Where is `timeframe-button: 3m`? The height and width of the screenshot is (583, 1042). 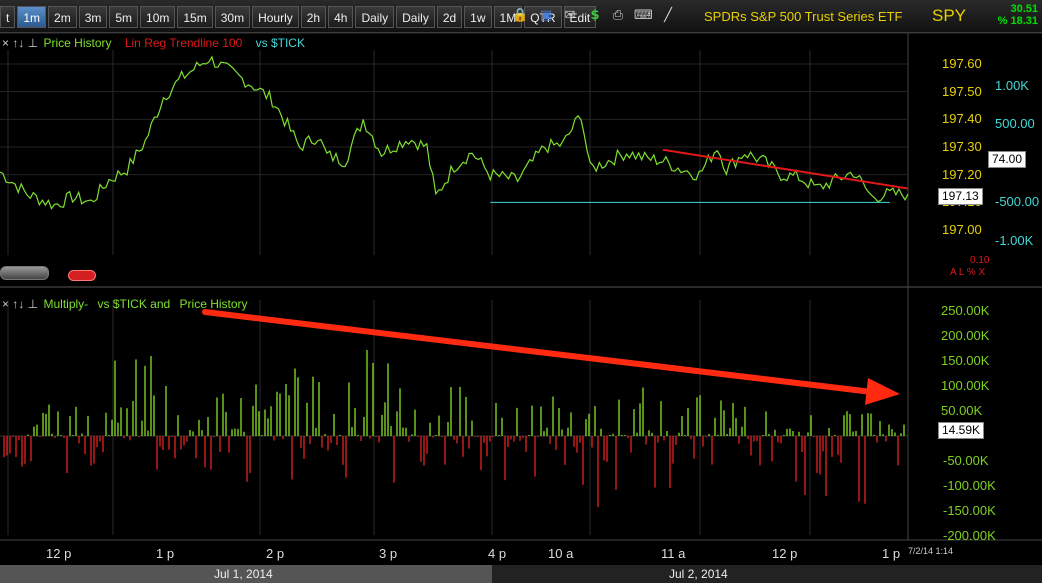
timeframe-button: 3m is located at coordinates (93, 17).